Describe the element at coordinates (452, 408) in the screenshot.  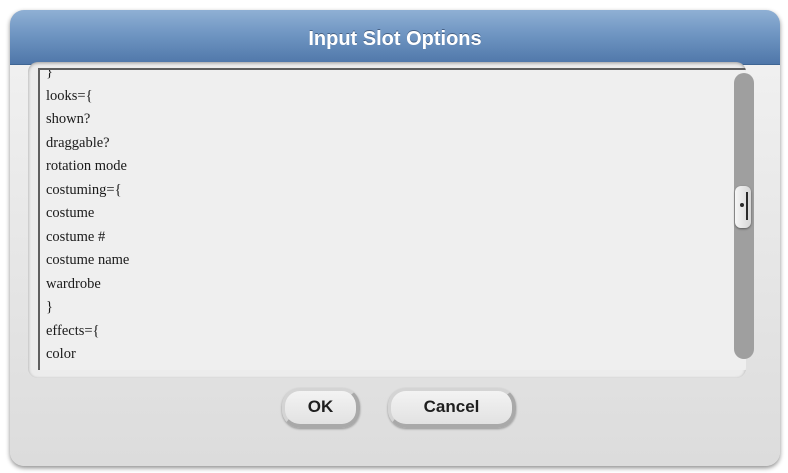
I see `cancel-button: Cancel` at that location.